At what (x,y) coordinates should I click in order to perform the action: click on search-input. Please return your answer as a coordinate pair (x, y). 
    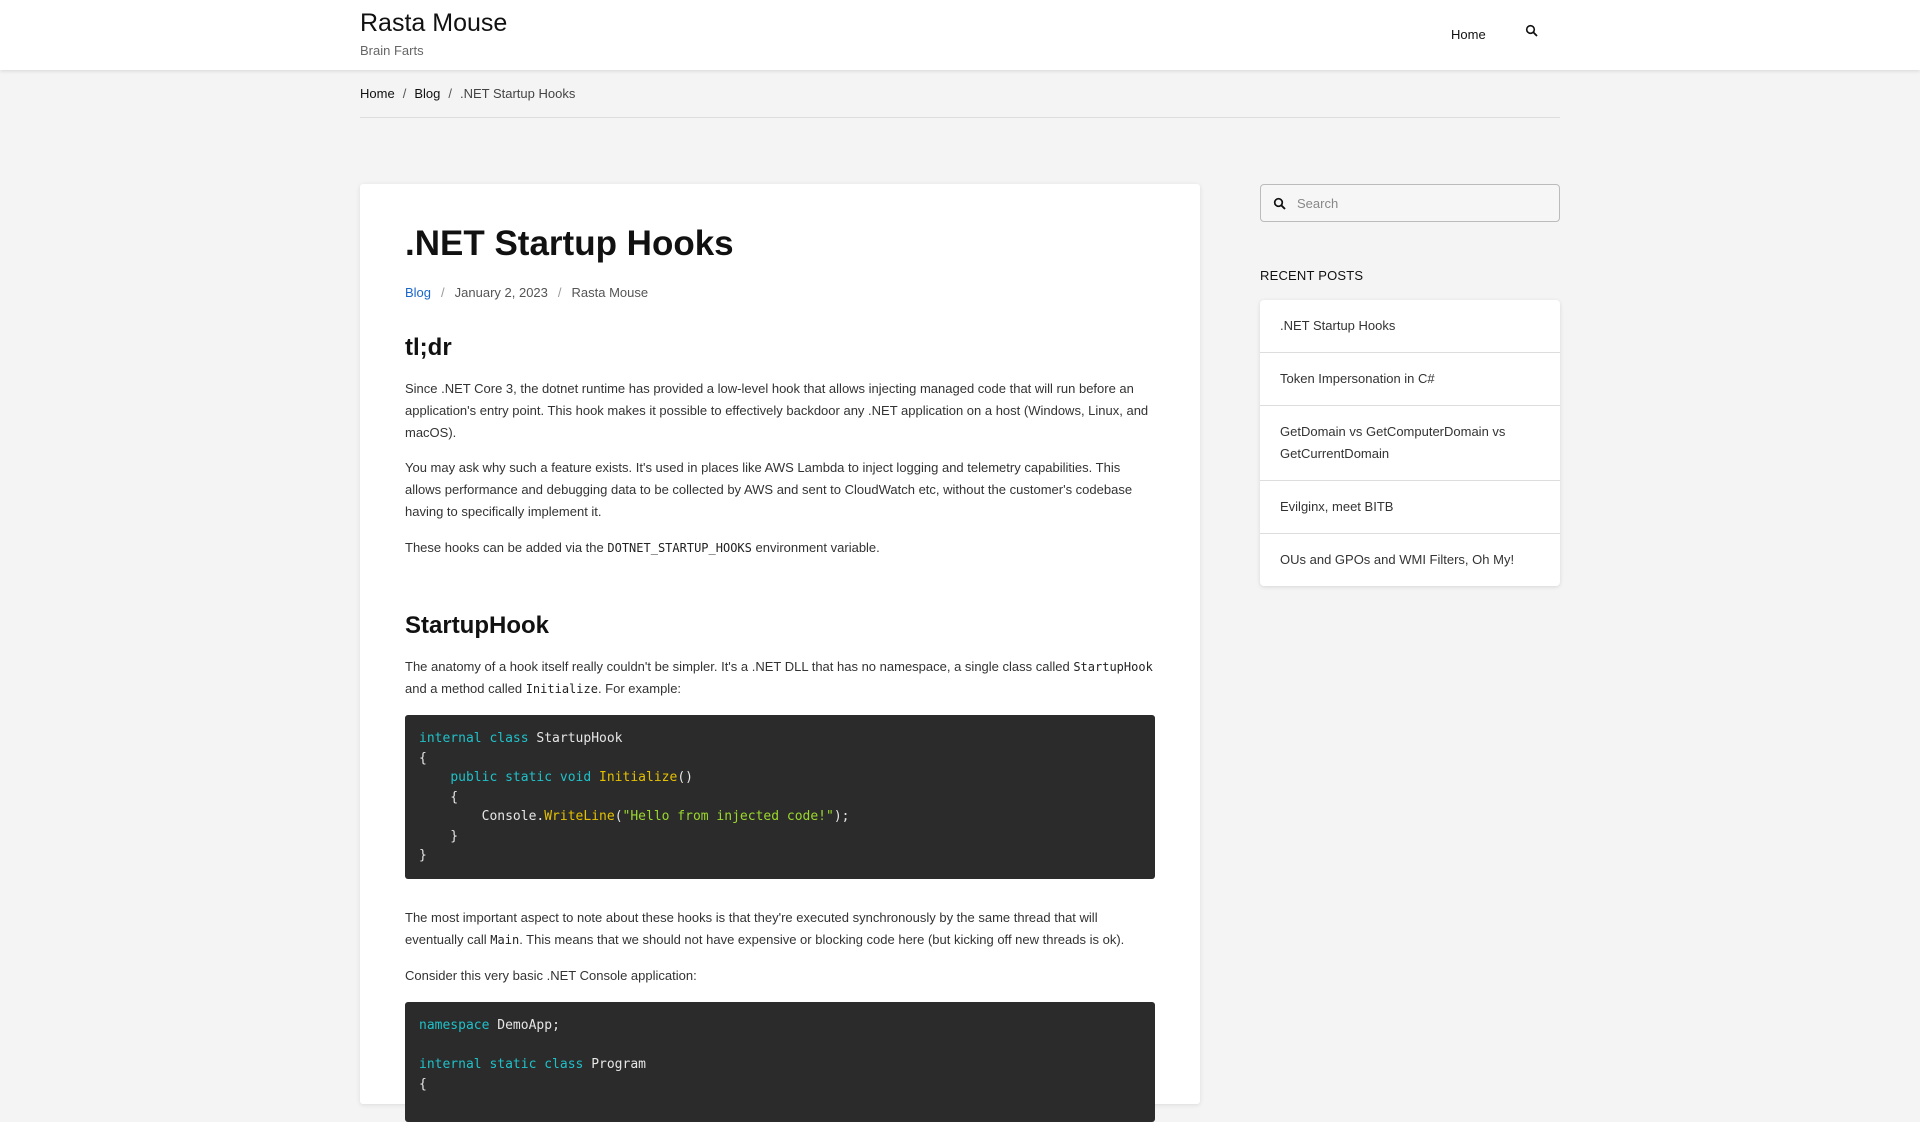
    Looking at the image, I should click on (1426, 203).